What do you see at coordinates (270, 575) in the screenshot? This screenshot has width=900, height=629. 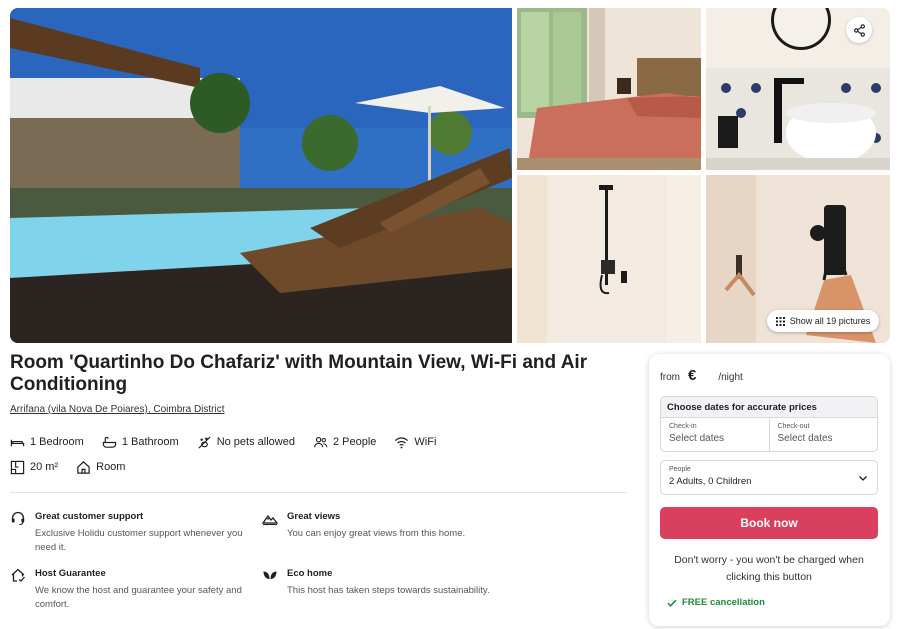 I see `leaf-icon` at bounding box center [270, 575].